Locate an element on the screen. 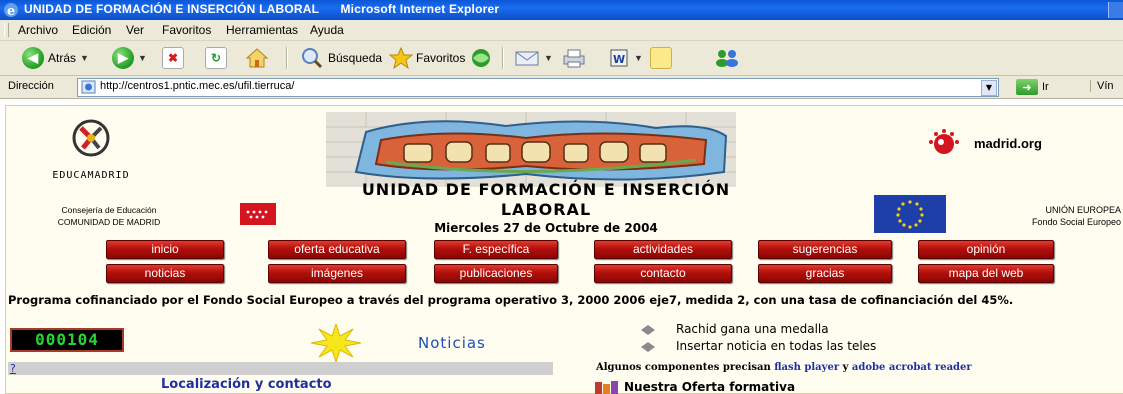  eu-flag-icon is located at coordinates (910, 214).